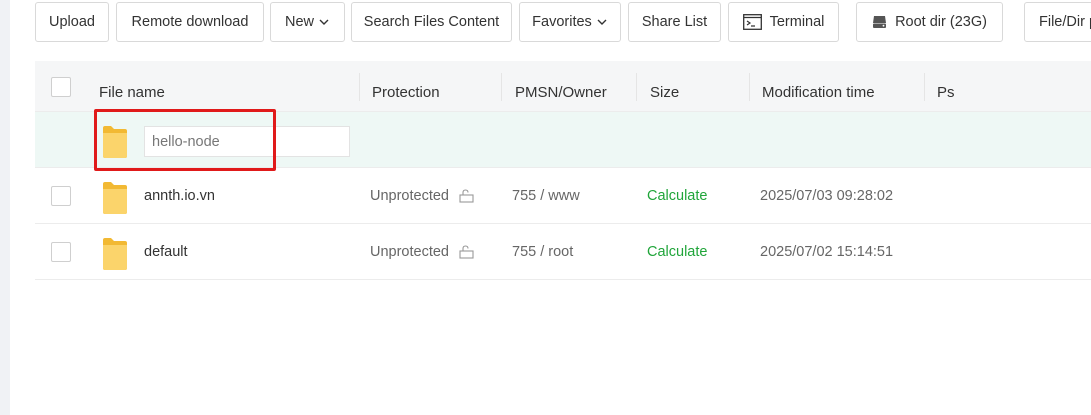  I want to click on root-dir-button: Root dir (23G), so click(929, 22).